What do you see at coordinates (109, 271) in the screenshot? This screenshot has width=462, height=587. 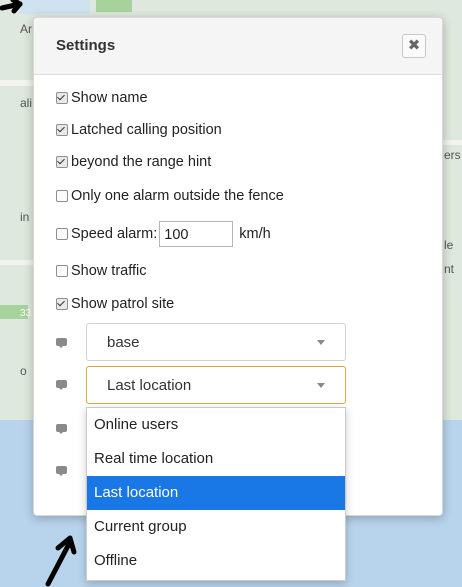 I see `show-traffic-label: Show traffic` at bounding box center [109, 271].